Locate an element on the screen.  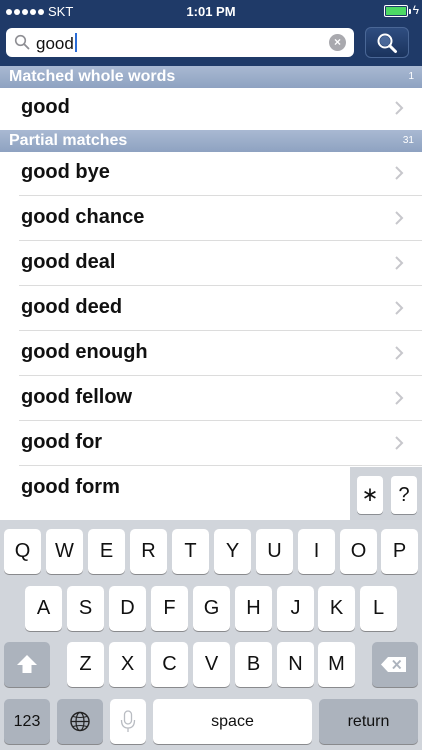
shift-icon is located at coordinates (27, 664).